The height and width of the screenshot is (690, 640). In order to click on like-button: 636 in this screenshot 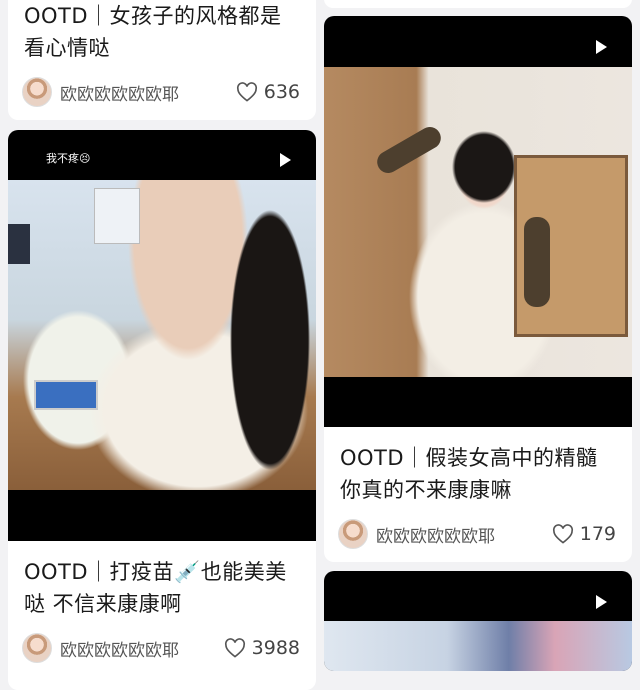, I will do `click(268, 92)`.